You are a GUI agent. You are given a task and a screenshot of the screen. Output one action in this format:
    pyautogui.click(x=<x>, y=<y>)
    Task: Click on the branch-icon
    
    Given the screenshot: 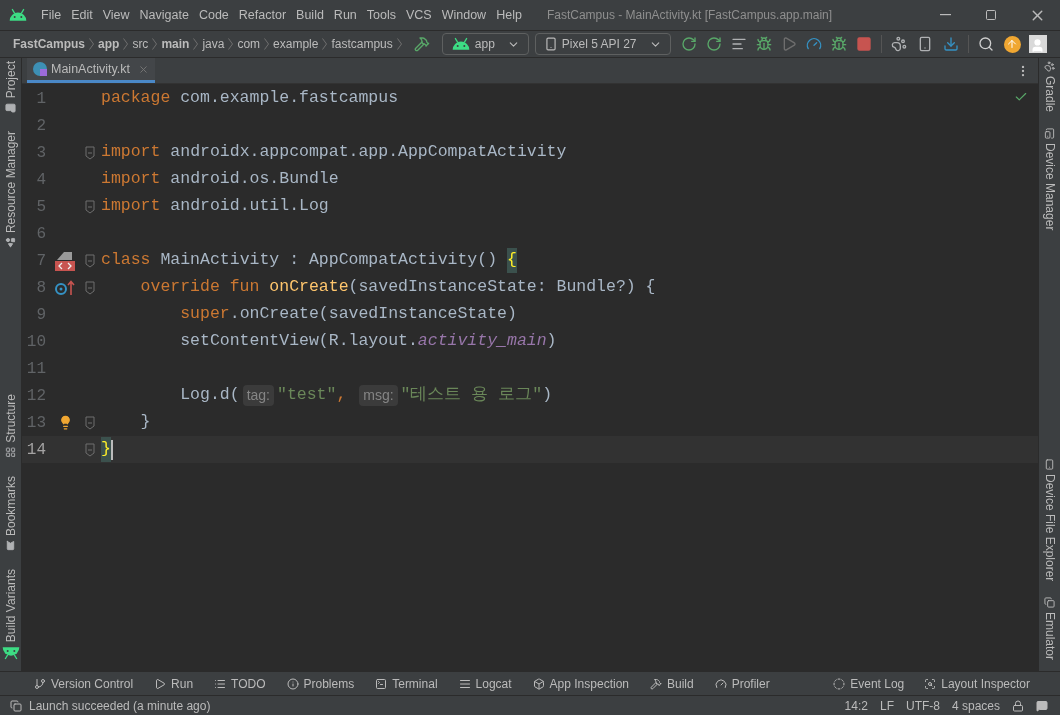 What is the action you would take?
    pyautogui.click(x=40, y=683)
    